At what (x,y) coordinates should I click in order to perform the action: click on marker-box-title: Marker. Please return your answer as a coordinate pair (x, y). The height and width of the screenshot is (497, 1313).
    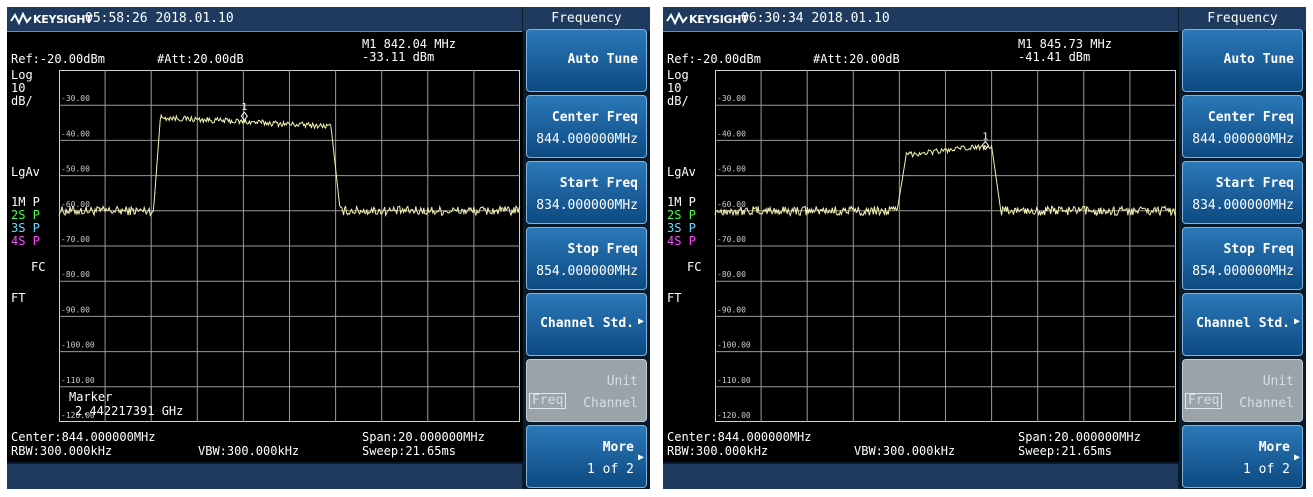
    Looking at the image, I should click on (91, 397).